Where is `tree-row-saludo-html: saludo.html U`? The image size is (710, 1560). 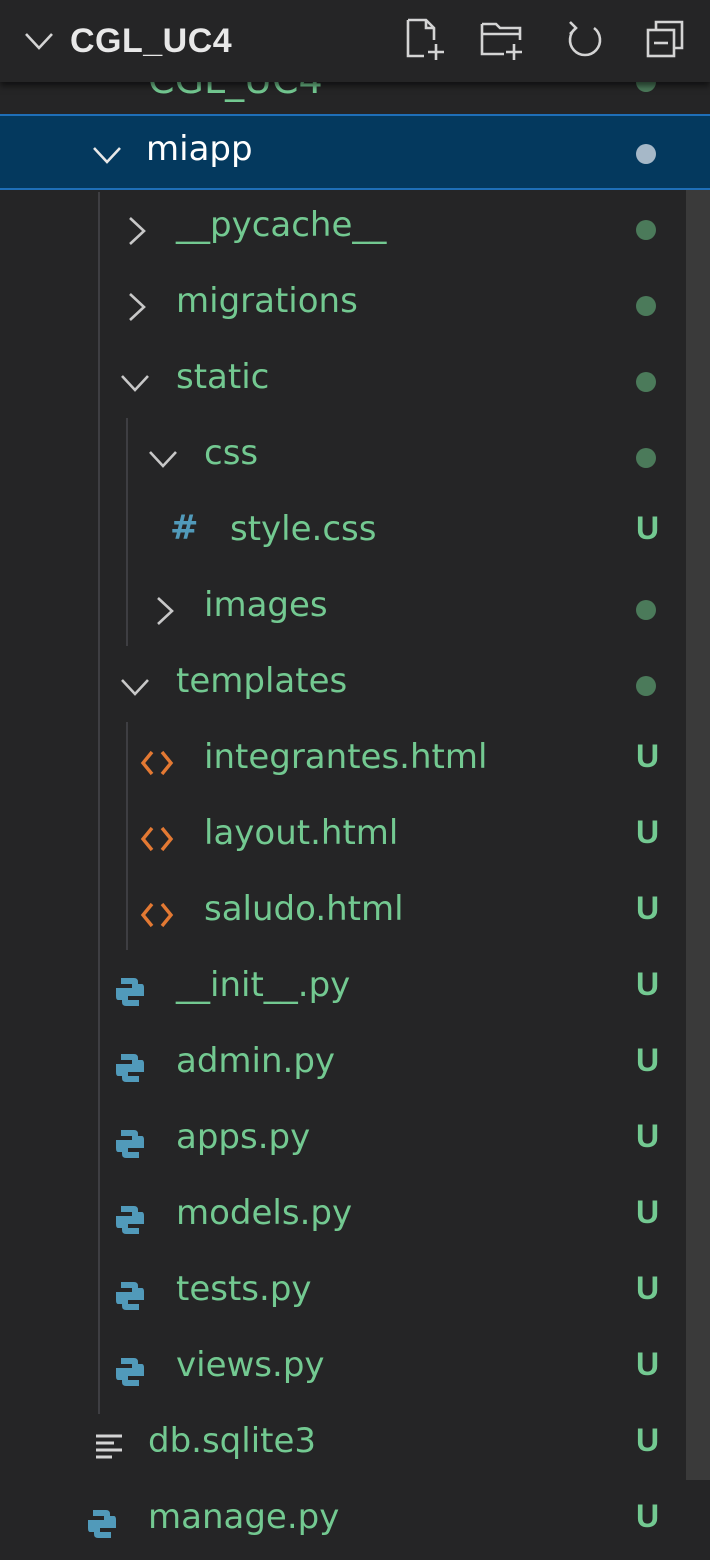
tree-row-saludo-html: saludo.html U is located at coordinates (355, 914).